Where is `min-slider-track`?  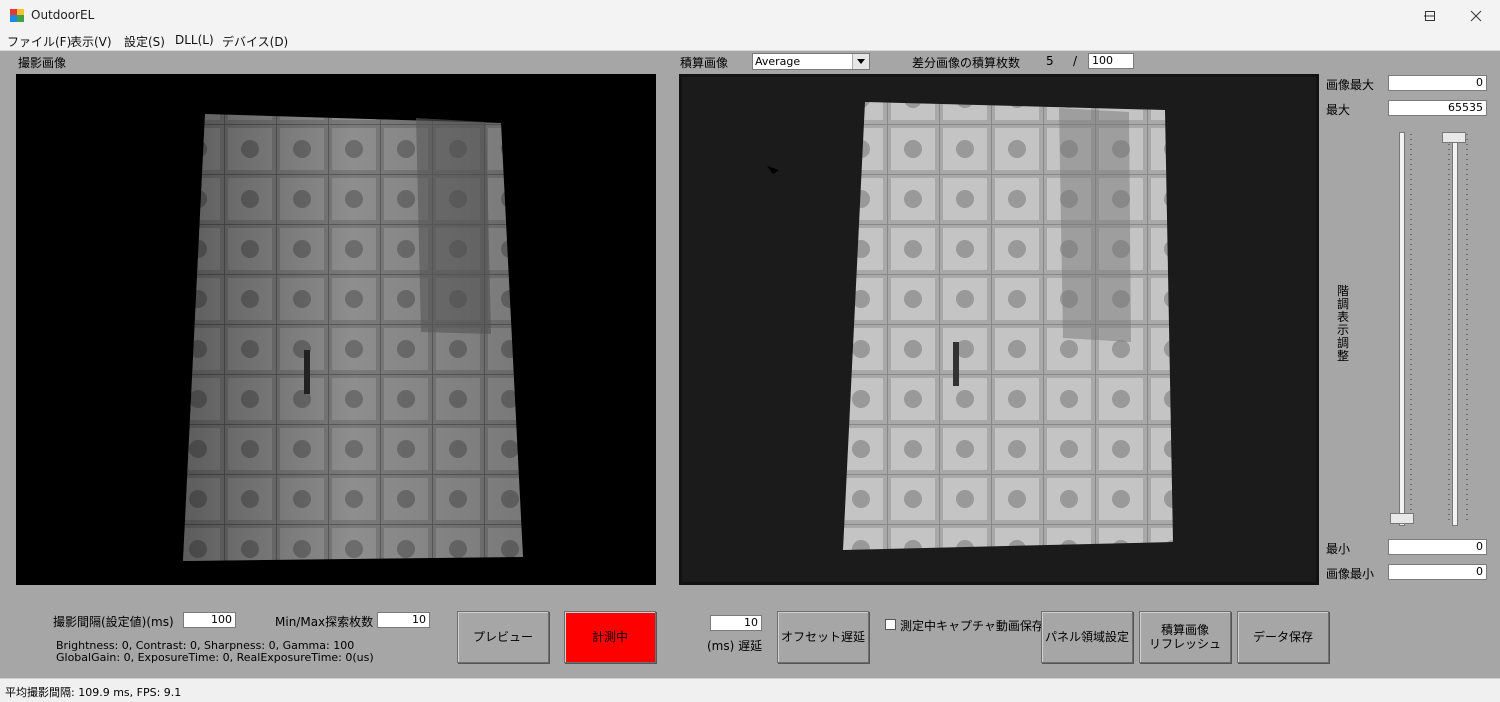 min-slider-track is located at coordinates (1402, 329).